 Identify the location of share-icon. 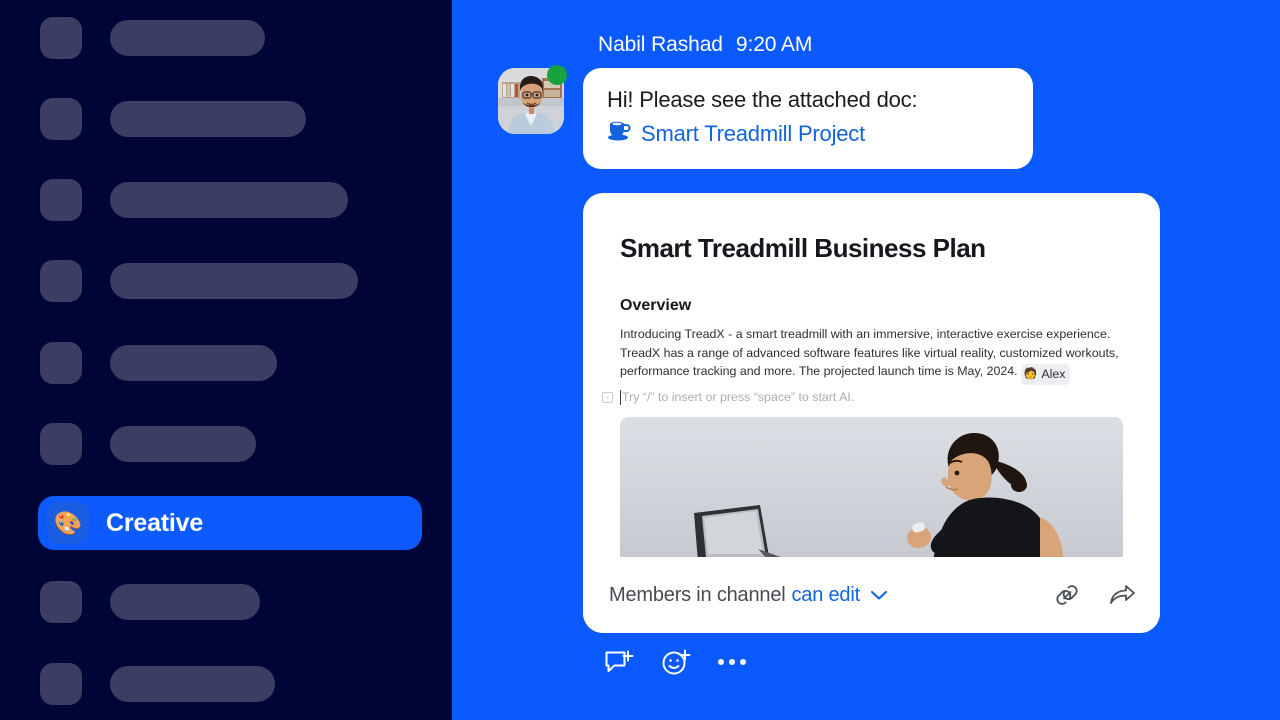
(1122, 595).